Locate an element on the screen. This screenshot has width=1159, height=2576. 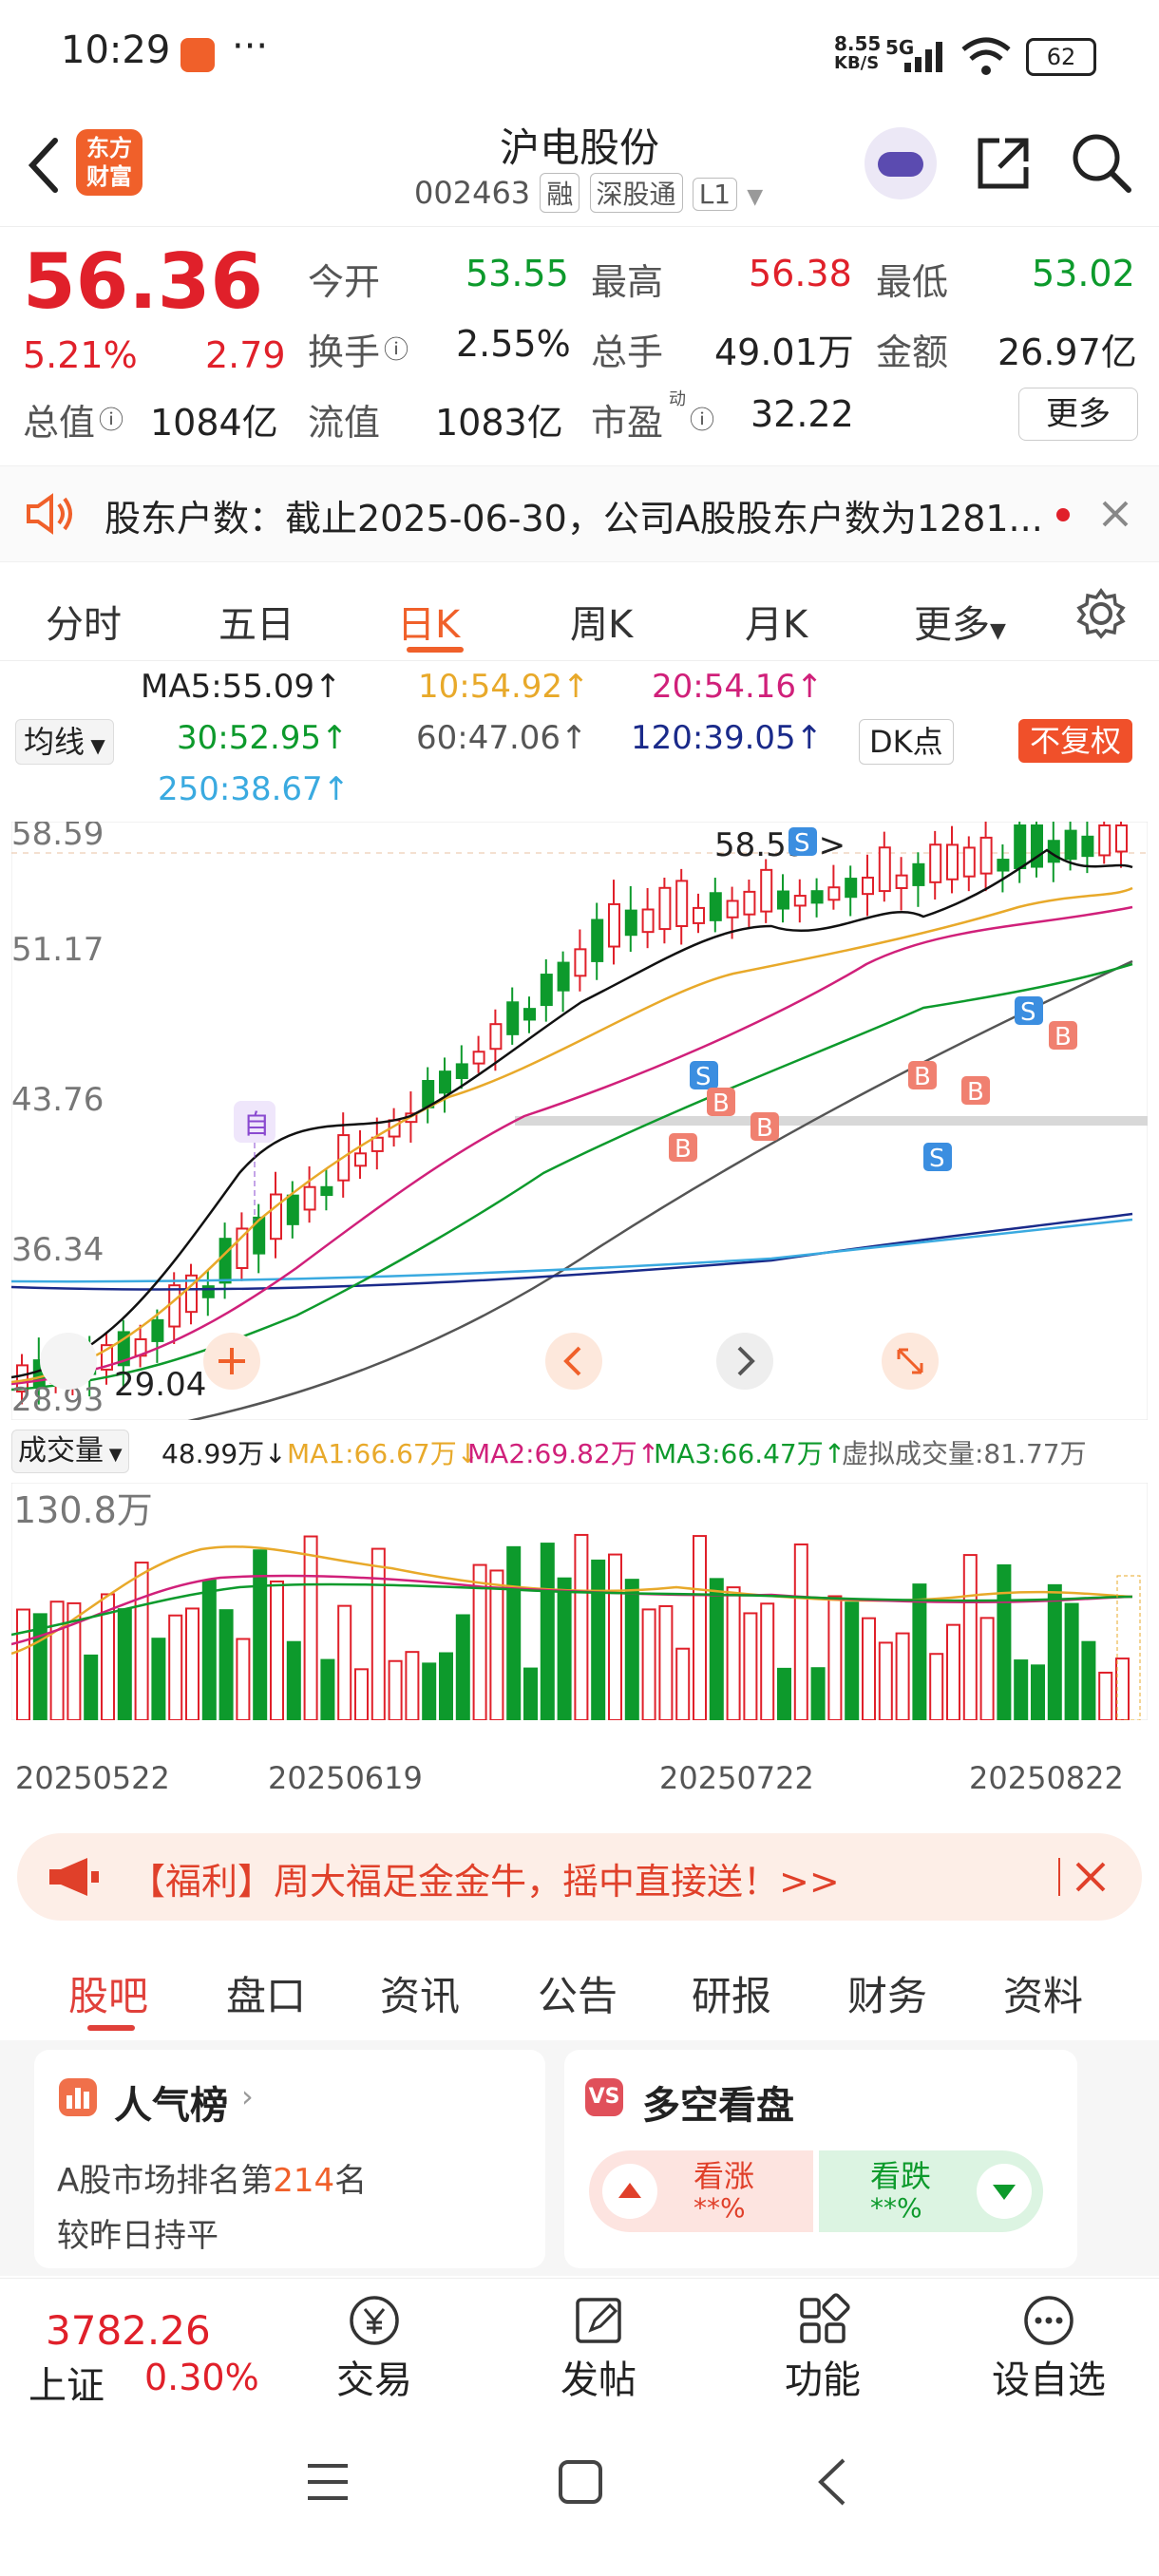
function-button: 功能 is located at coordinates (823, 2349).